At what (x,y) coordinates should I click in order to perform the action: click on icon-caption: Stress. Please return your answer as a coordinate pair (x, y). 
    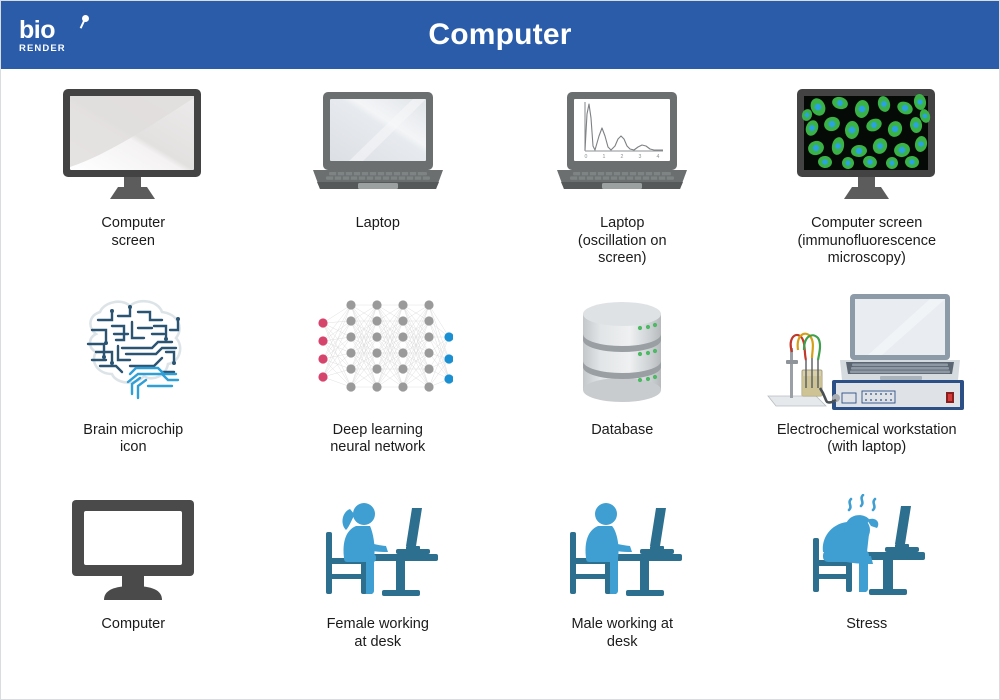
    Looking at the image, I should click on (867, 624).